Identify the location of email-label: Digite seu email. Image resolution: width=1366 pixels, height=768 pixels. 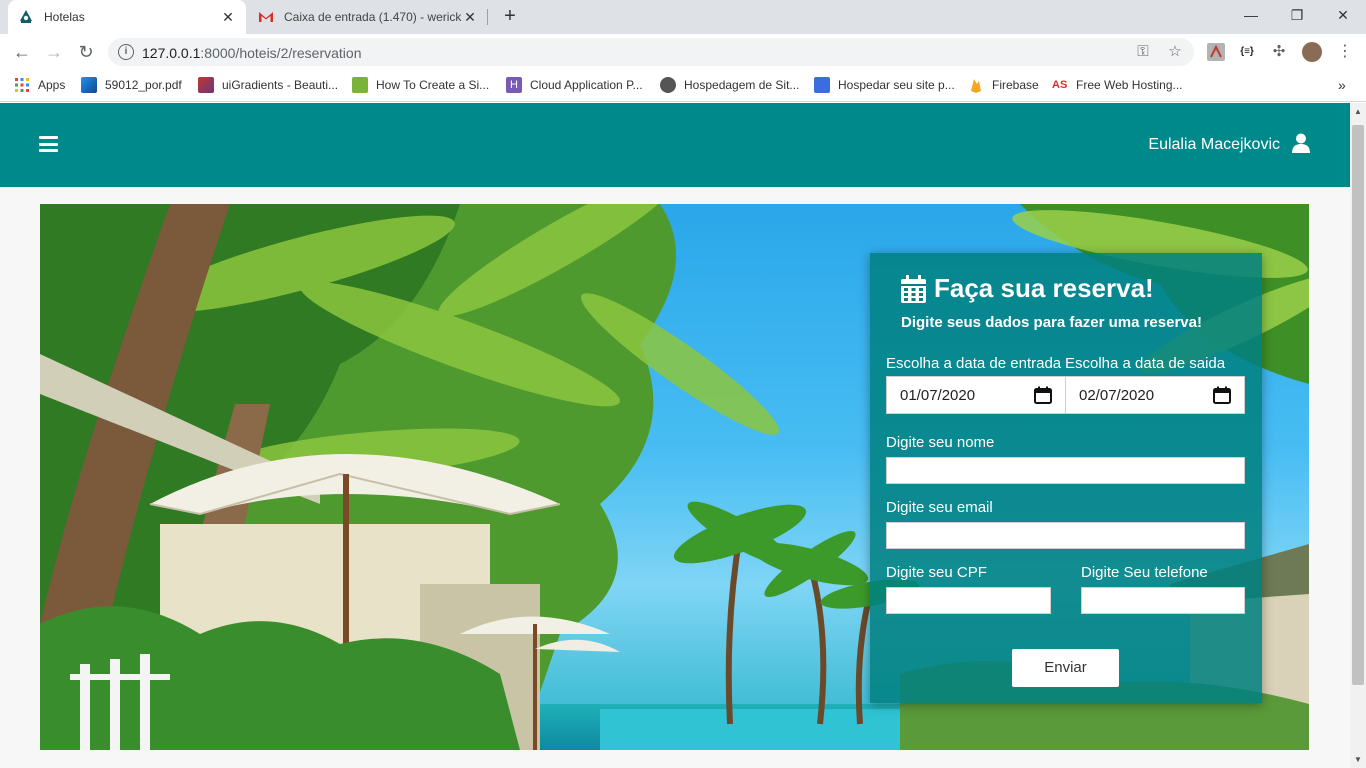
(939, 507).